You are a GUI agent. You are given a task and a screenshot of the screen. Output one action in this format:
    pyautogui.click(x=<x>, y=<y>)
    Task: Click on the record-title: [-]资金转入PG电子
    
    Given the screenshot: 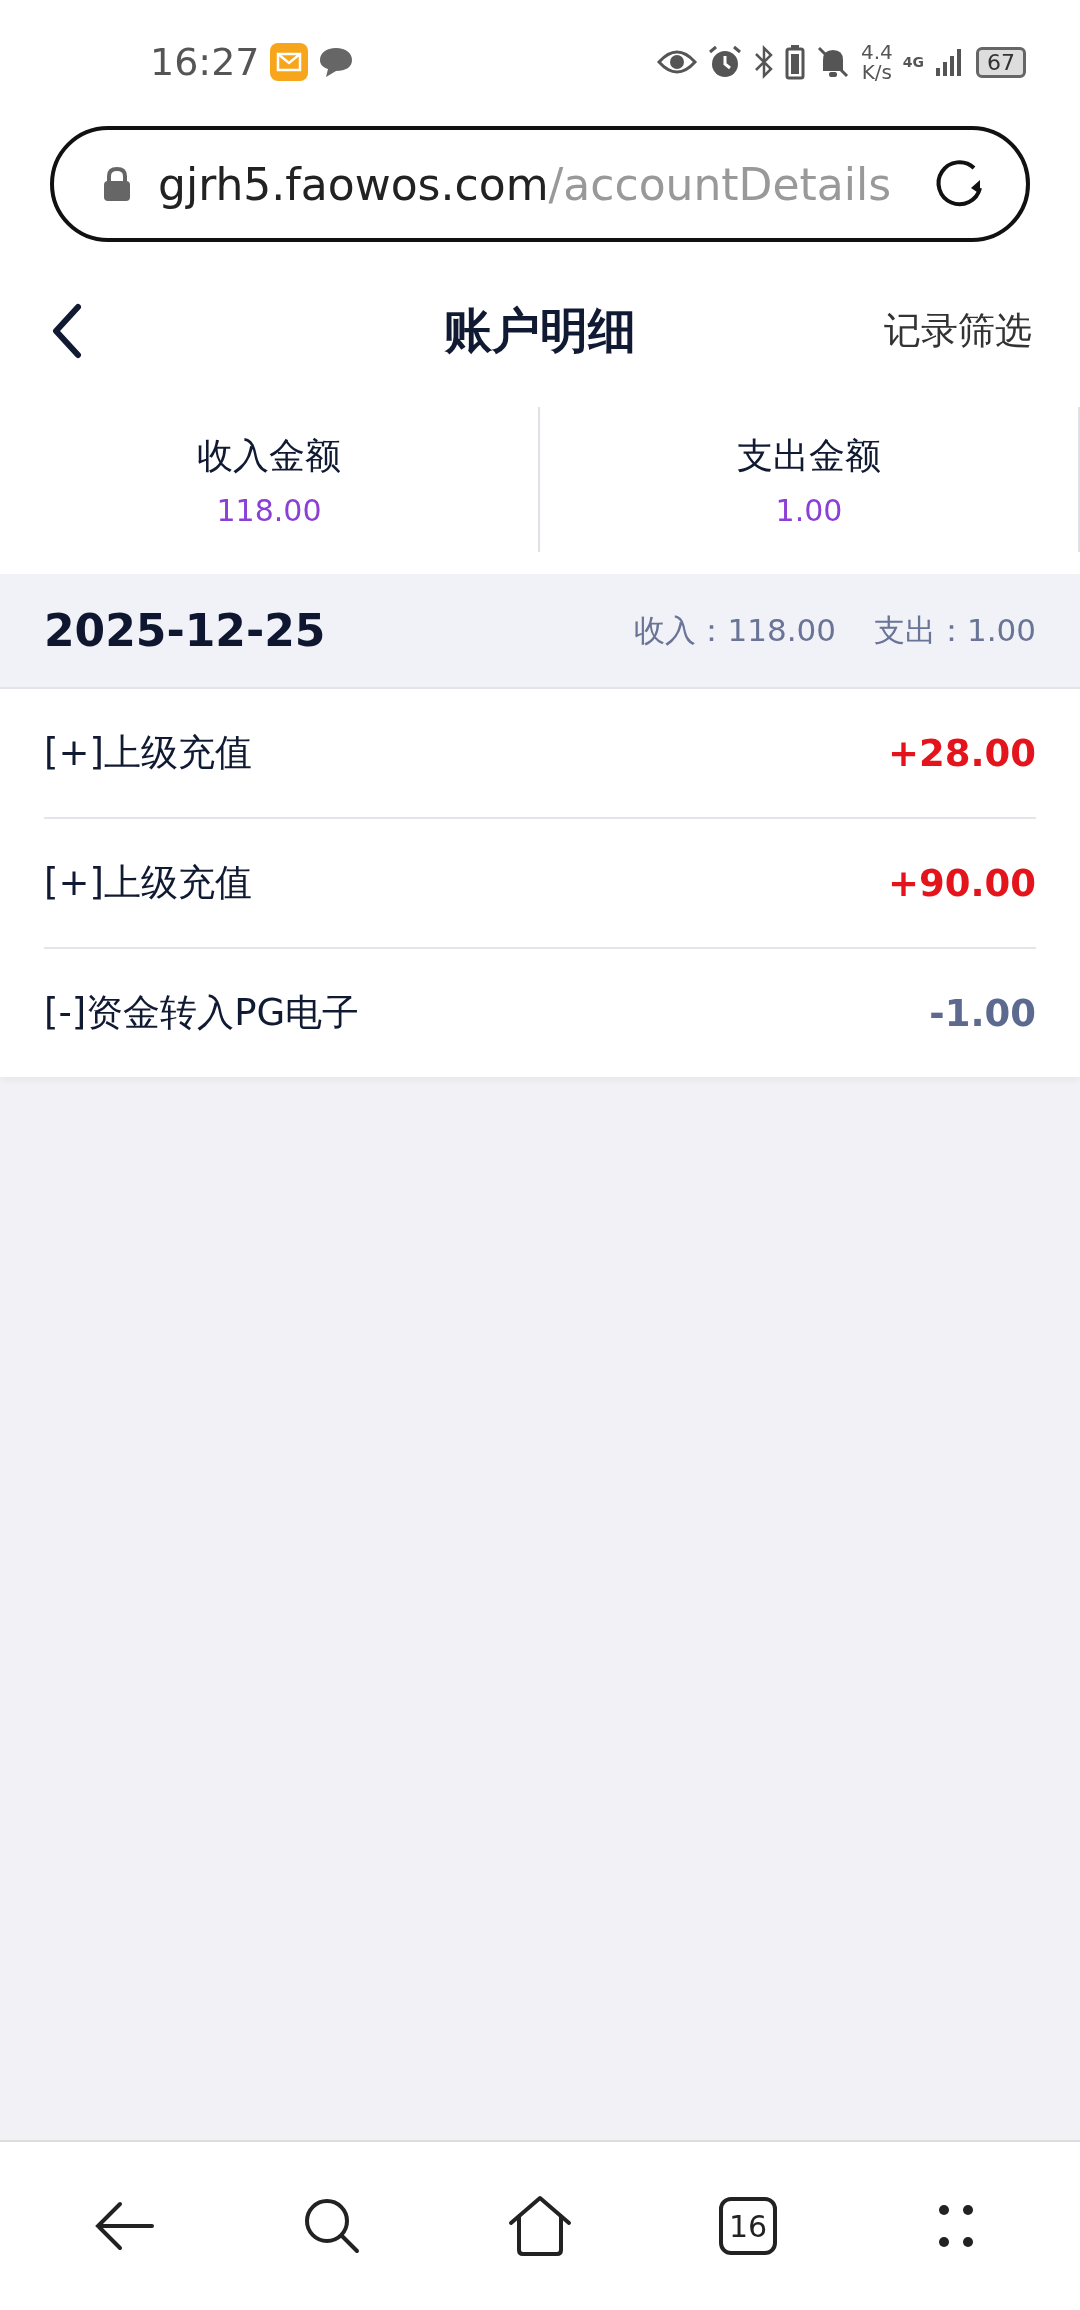 What is the action you would take?
    pyautogui.click(x=202, y=1013)
    